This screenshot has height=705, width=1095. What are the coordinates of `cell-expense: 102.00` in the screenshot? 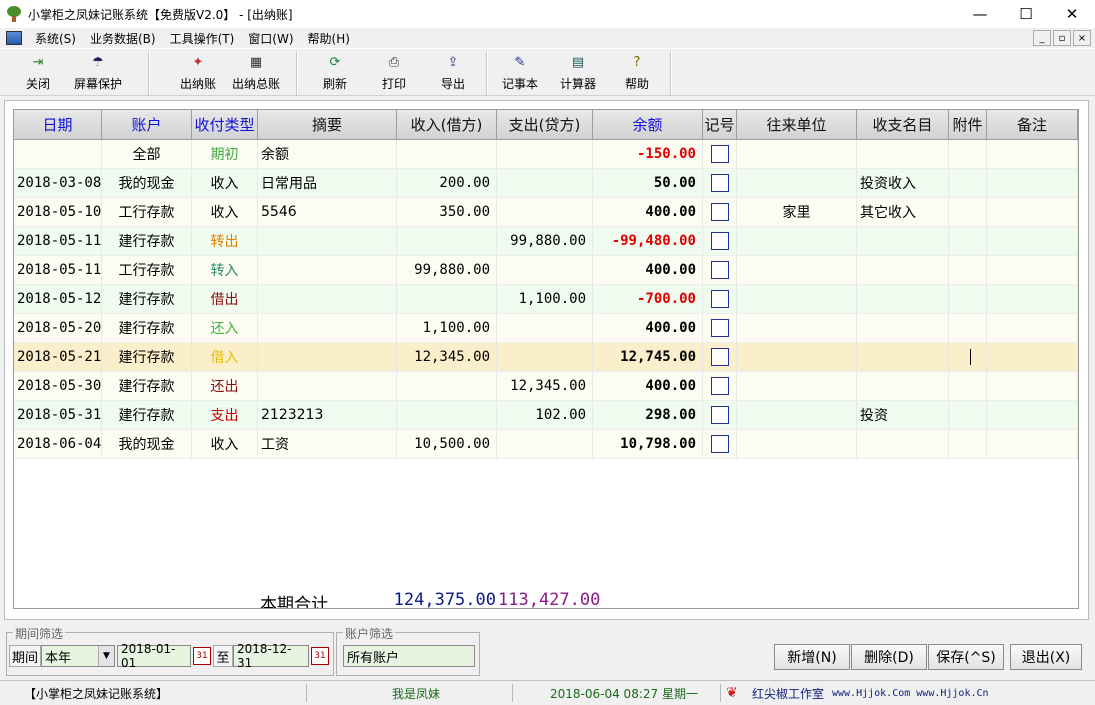 It's located at (545, 415).